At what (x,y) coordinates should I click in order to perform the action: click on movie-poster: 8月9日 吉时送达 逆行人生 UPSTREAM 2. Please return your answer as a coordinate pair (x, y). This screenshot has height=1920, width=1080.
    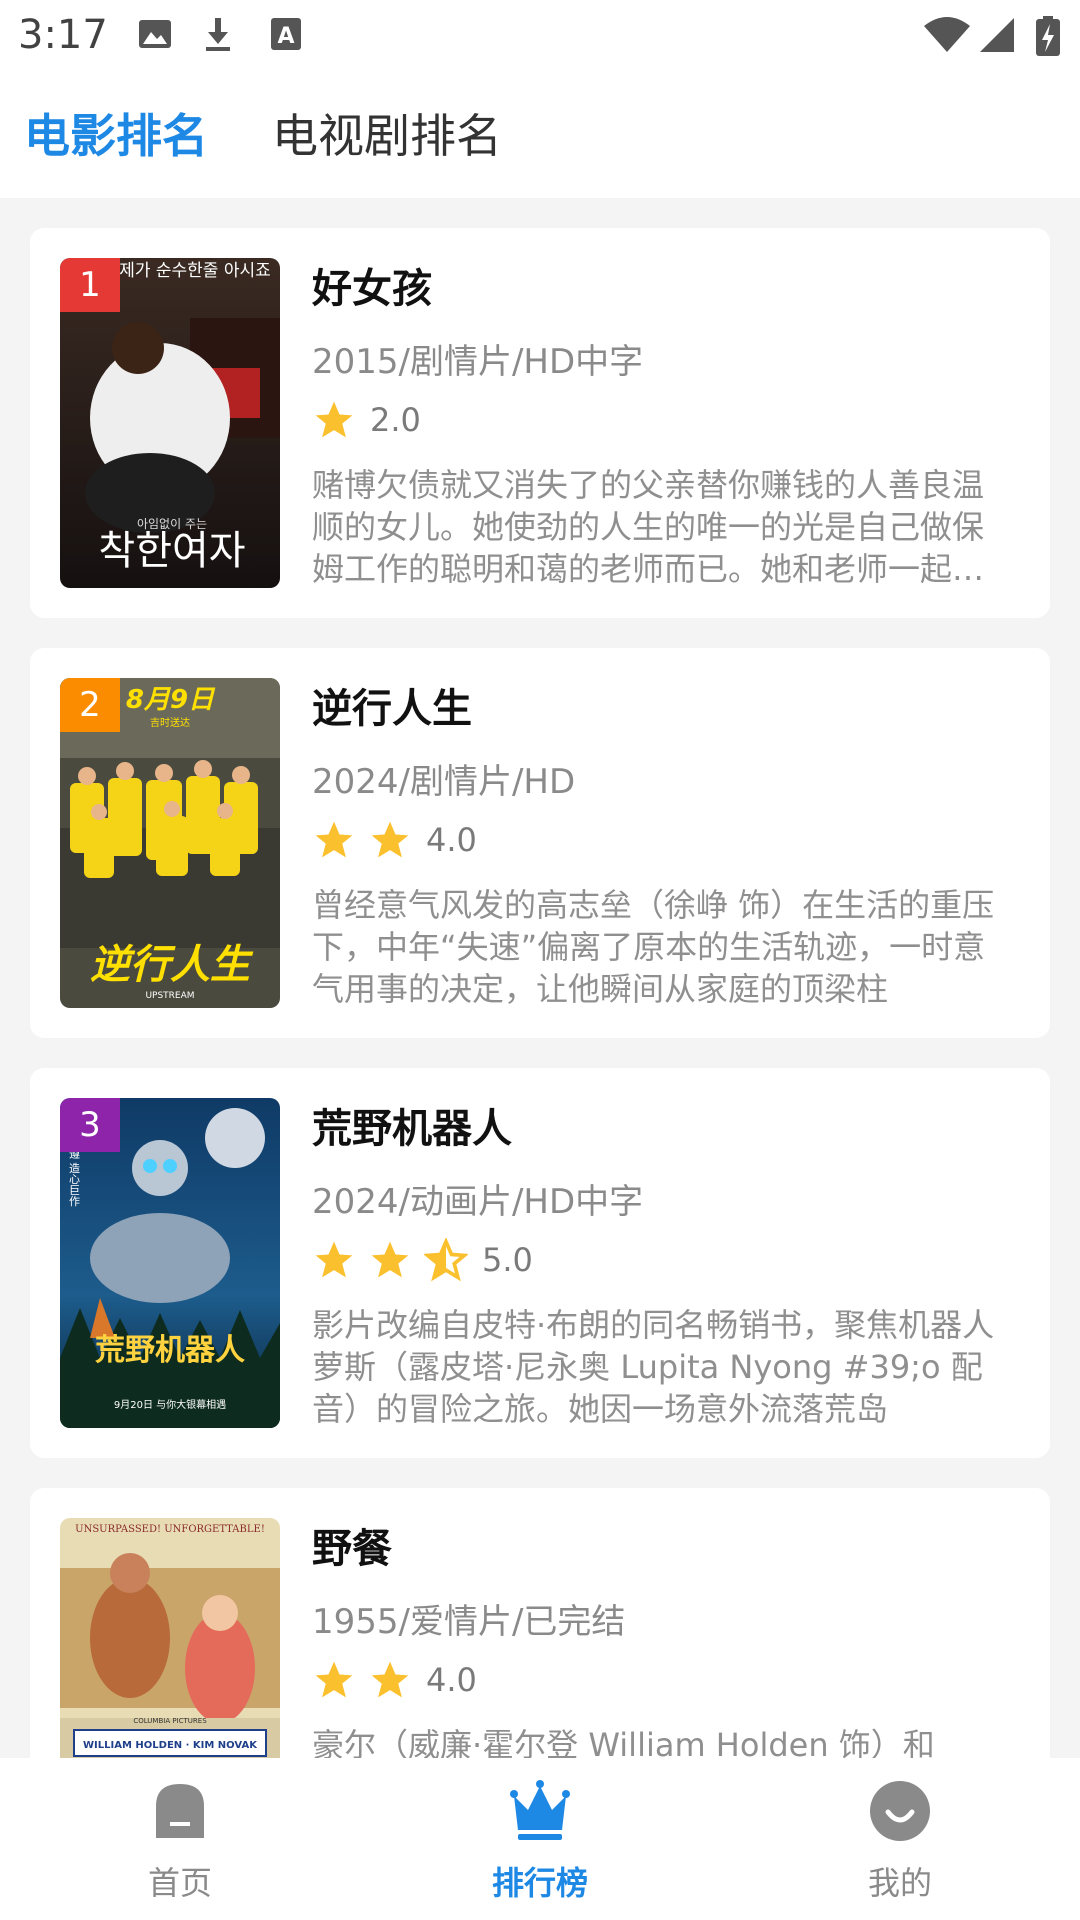
    Looking at the image, I should click on (170, 843).